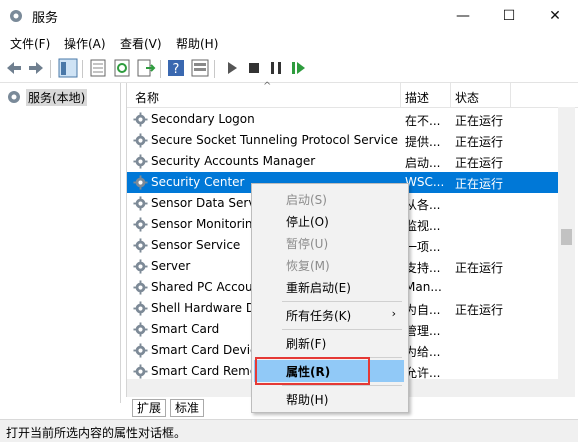  Describe the element at coordinates (329, 343) in the screenshot. I see `menu-item-refresh: 刷新(F)` at that location.